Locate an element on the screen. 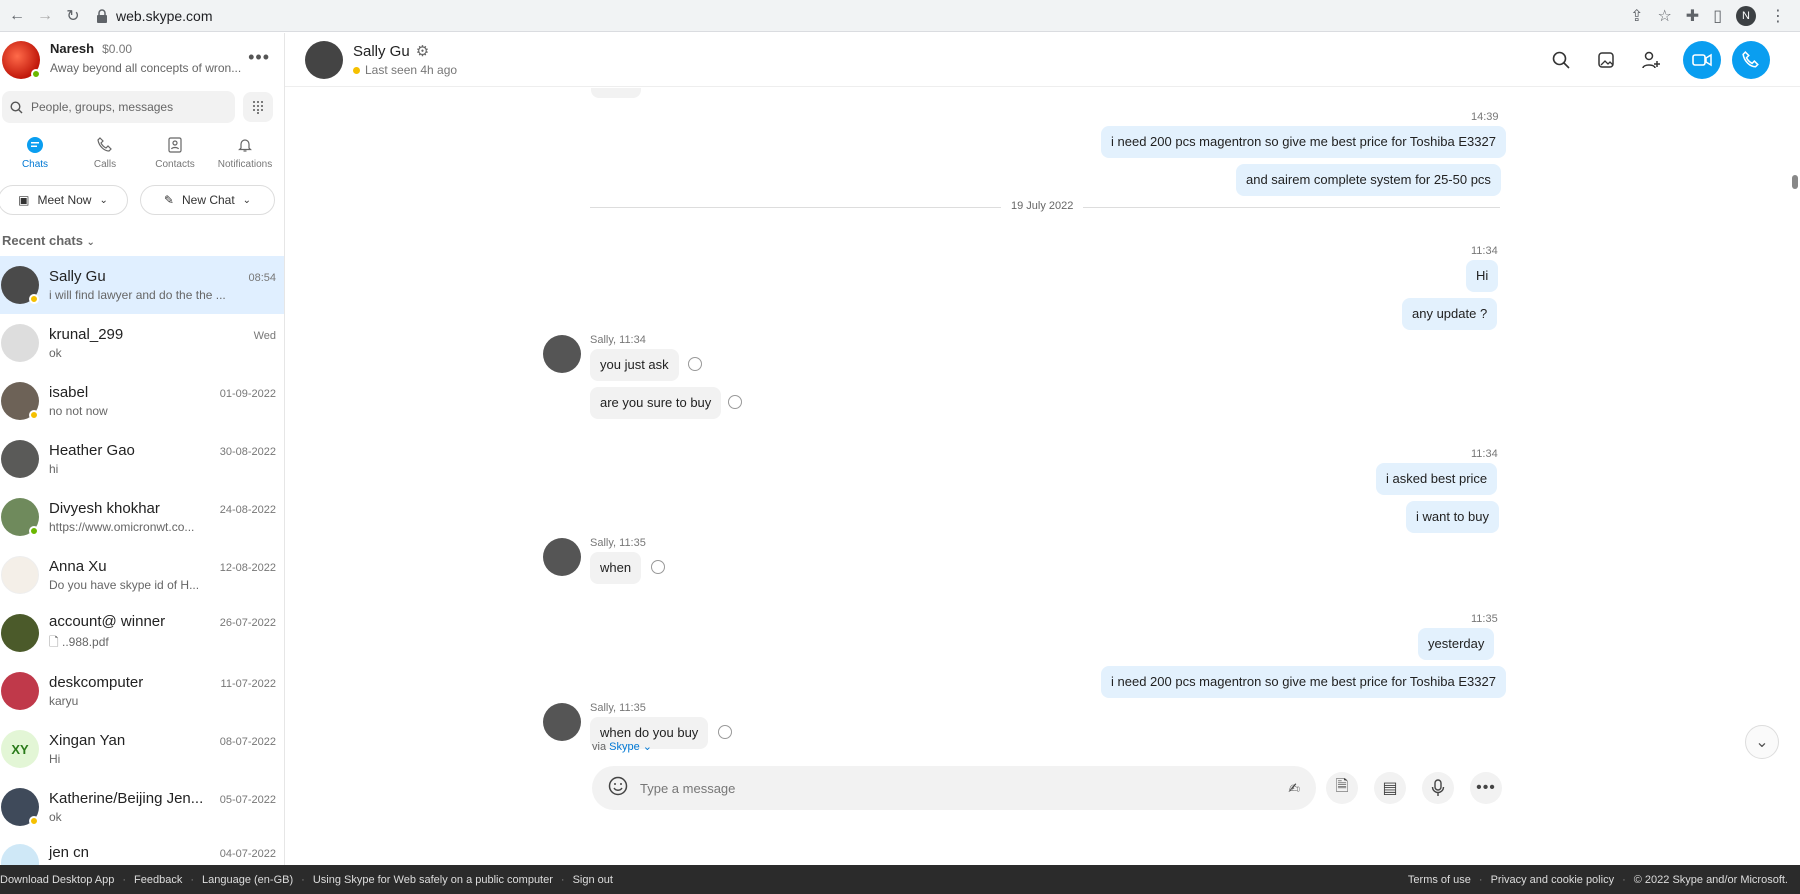  send-file-button: 🗎 is located at coordinates (1342, 788).